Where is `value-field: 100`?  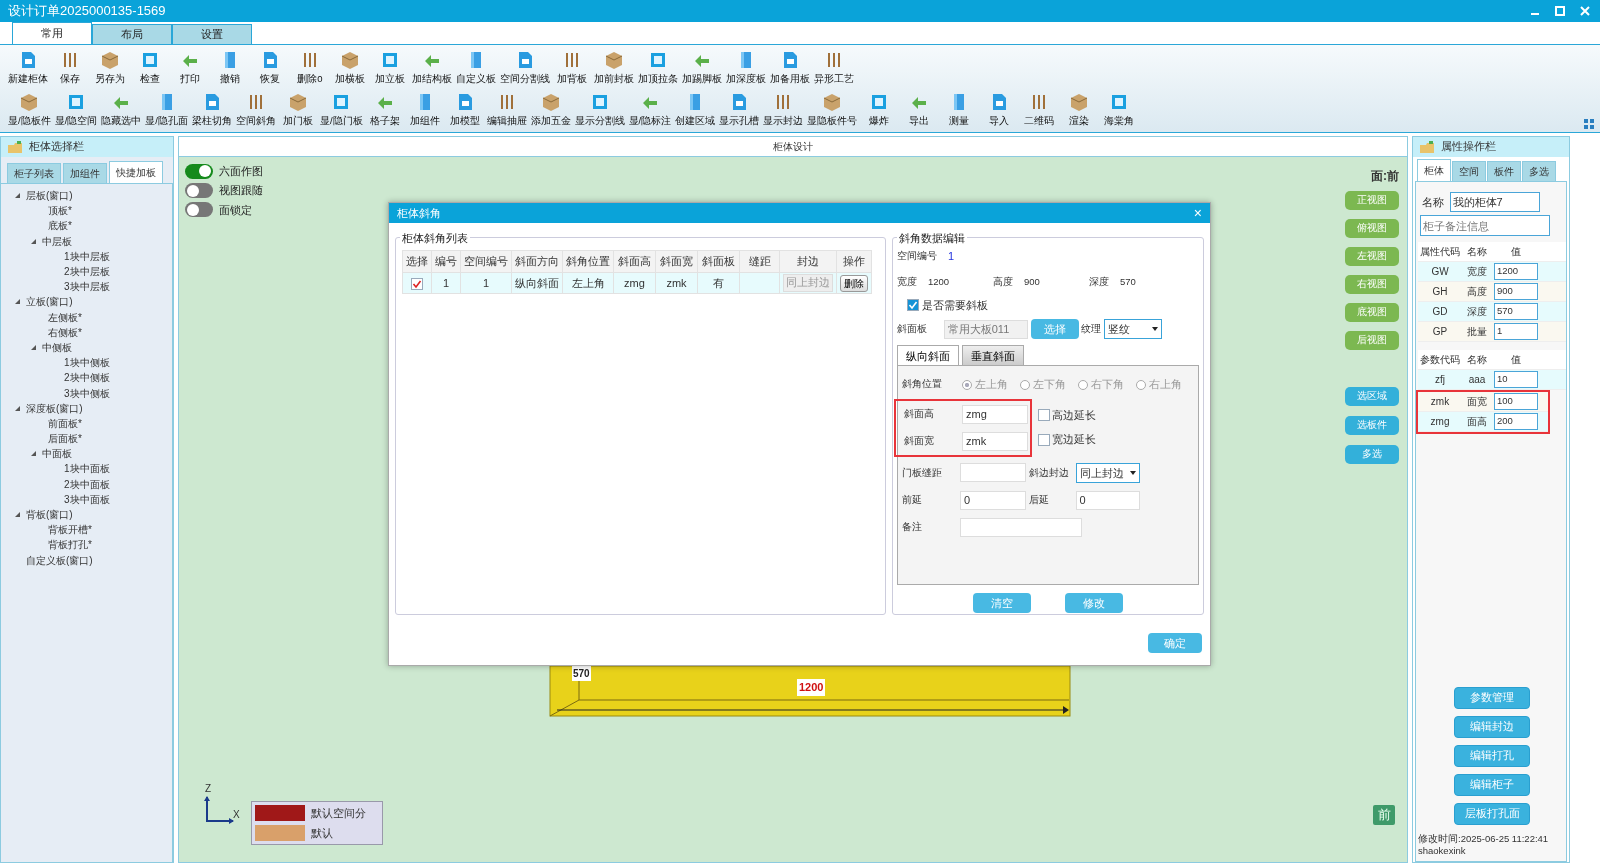 value-field: 100 is located at coordinates (1516, 401).